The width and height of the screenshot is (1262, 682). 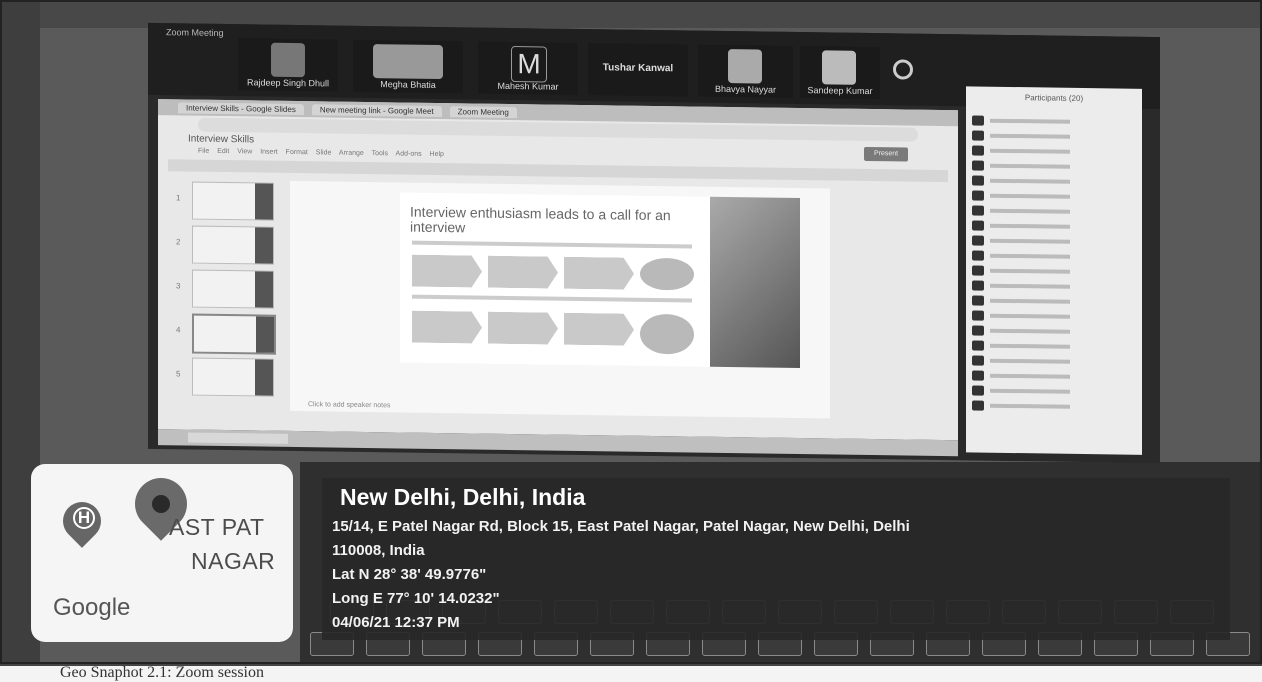 What do you see at coordinates (162, 672) in the screenshot?
I see `caption: Geo Snaphot 2.1: Zoom session` at bounding box center [162, 672].